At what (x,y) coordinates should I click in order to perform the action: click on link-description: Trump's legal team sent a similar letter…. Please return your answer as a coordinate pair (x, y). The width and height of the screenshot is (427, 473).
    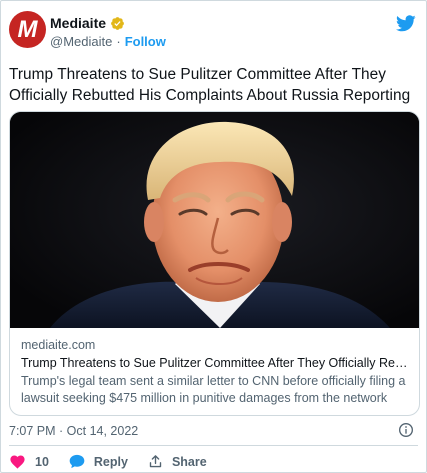
    Looking at the image, I should click on (213, 389).